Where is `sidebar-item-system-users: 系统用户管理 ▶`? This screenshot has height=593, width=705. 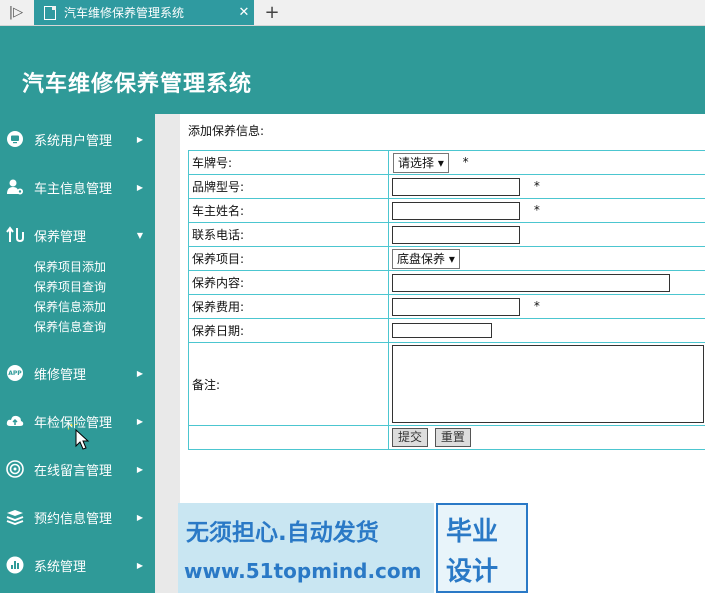
sidebar-item-system-users: 系统用户管理 ▶ is located at coordinates (77, 139).